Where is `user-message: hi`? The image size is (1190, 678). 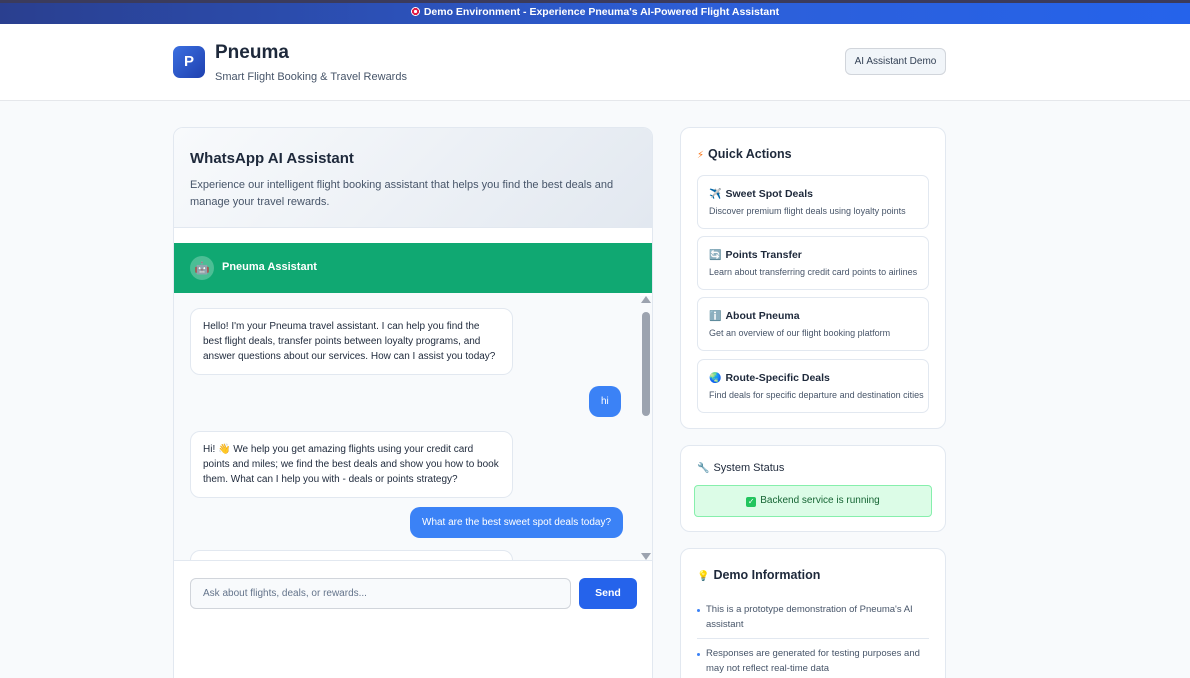
user-message: hi is located at coordinates (605, 401).